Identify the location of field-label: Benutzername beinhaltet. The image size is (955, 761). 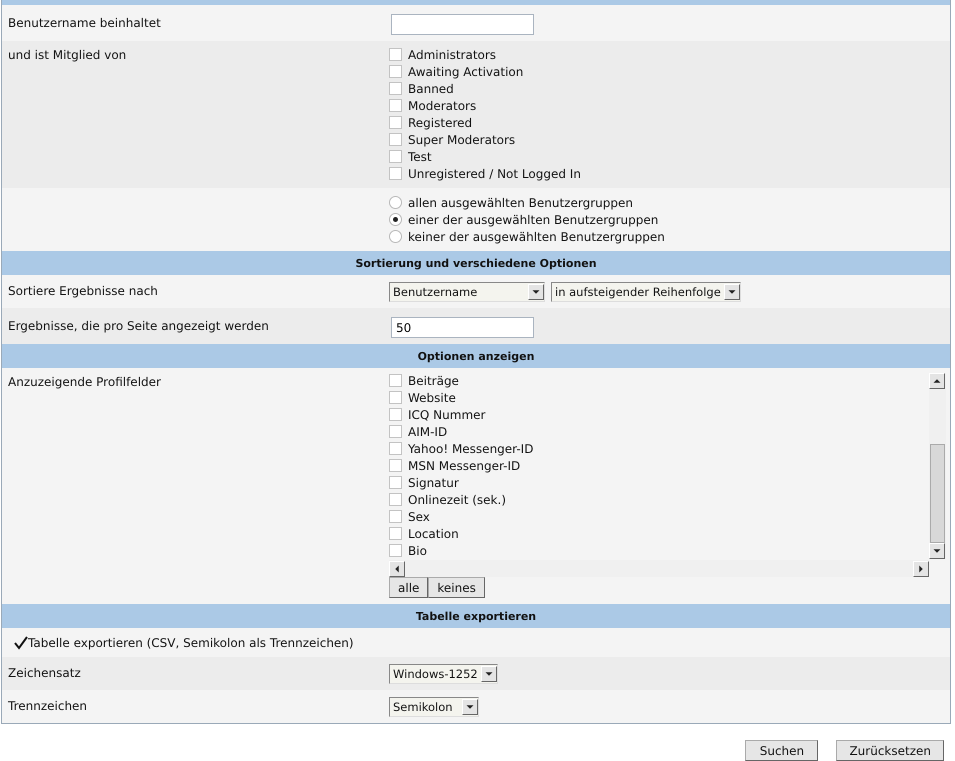
(84, 23).